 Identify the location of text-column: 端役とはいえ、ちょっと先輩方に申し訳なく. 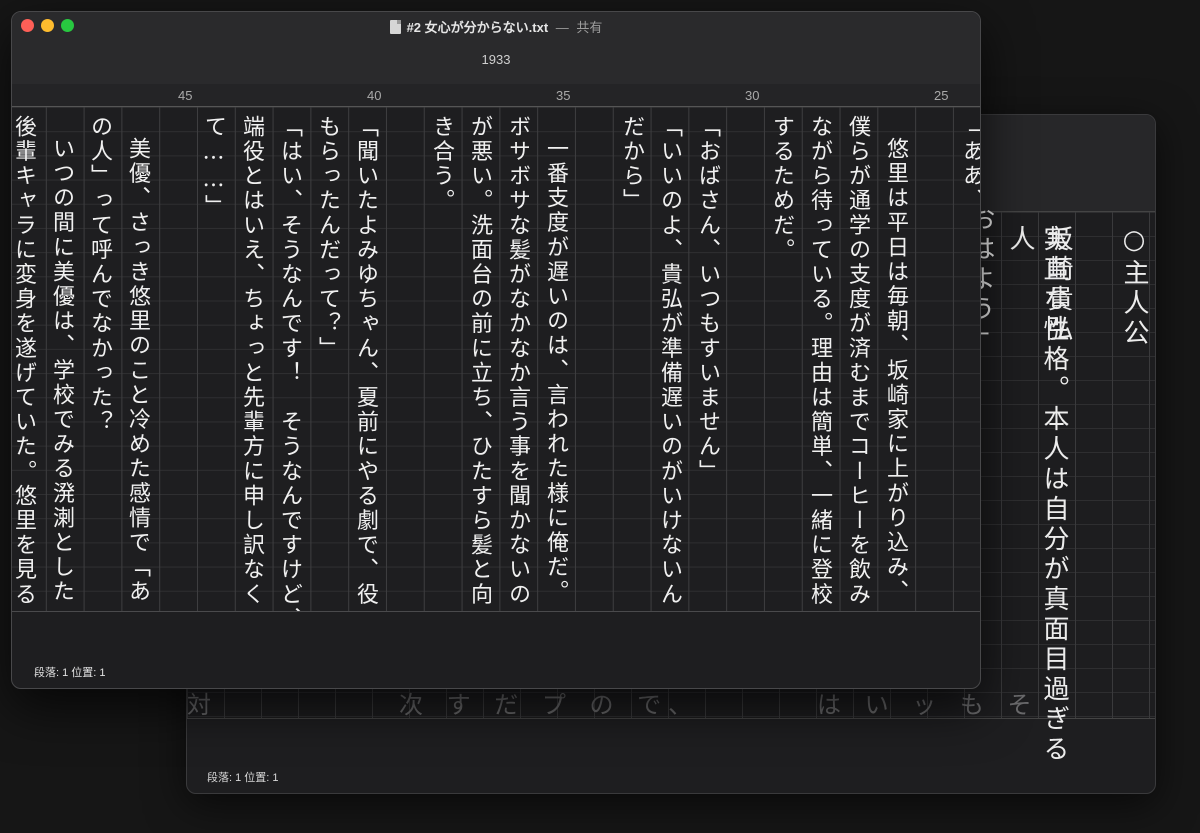
(251, 361).